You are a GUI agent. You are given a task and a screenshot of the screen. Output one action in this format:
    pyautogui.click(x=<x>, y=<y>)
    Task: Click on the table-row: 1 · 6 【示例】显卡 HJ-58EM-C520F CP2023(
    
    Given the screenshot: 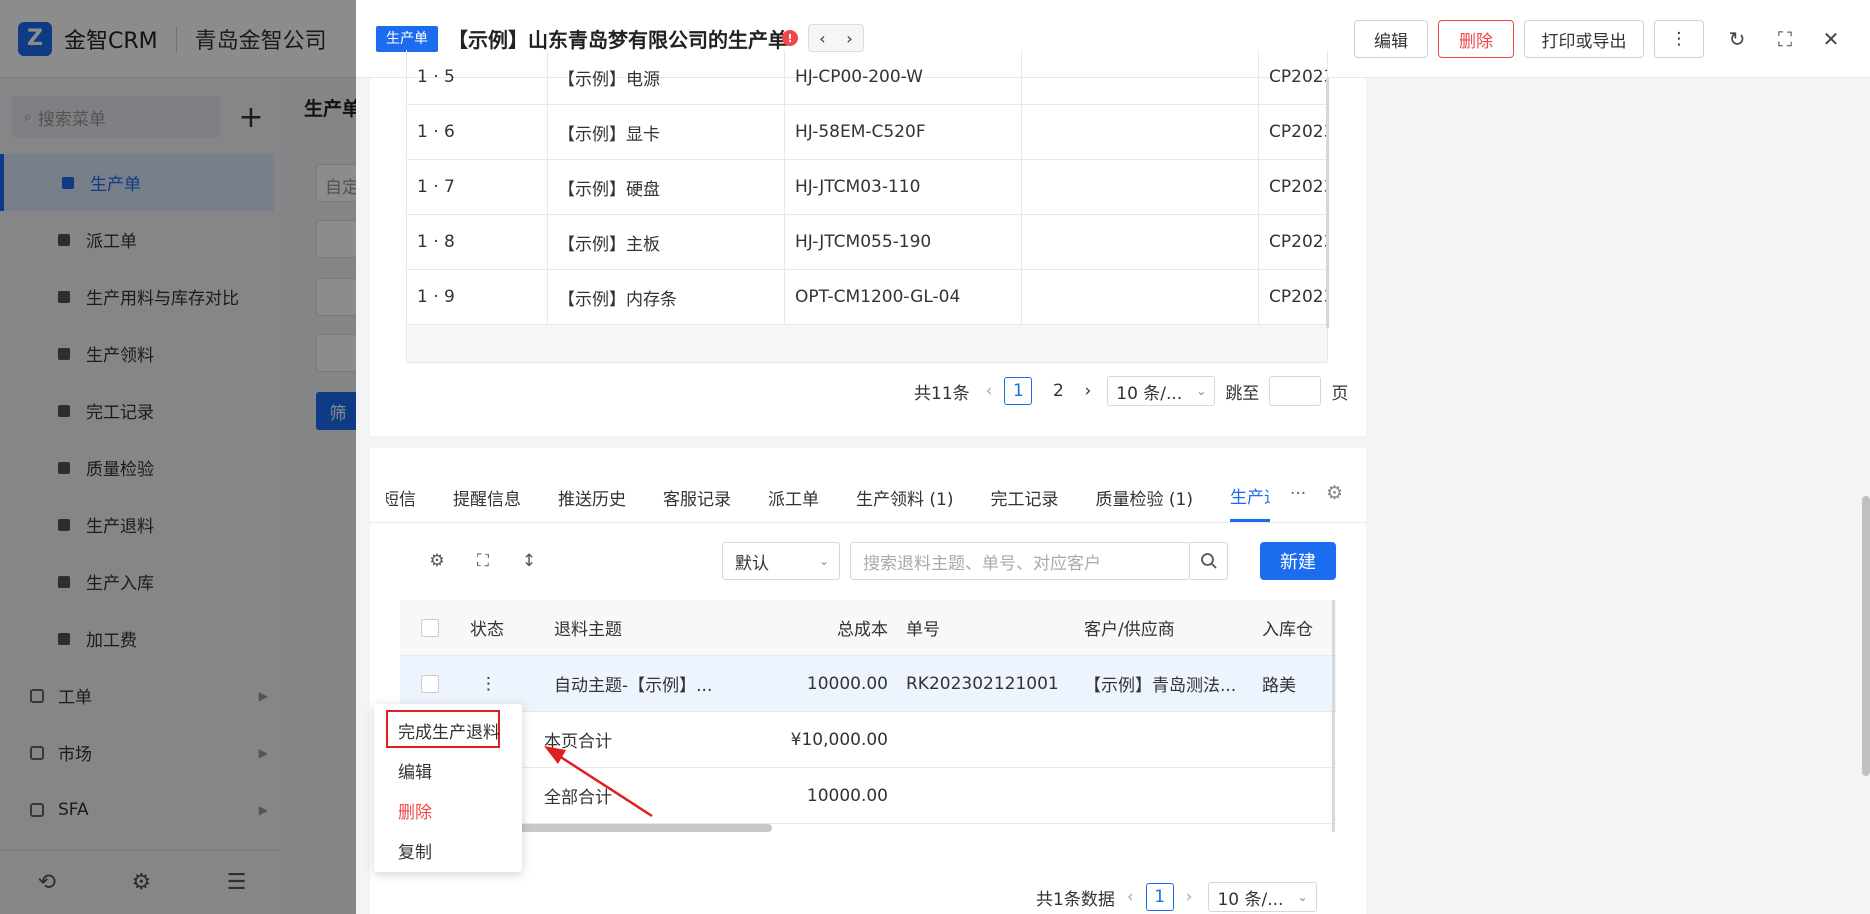 What is the action you would take?
    pyautogui.click(x=867, y=132)
    